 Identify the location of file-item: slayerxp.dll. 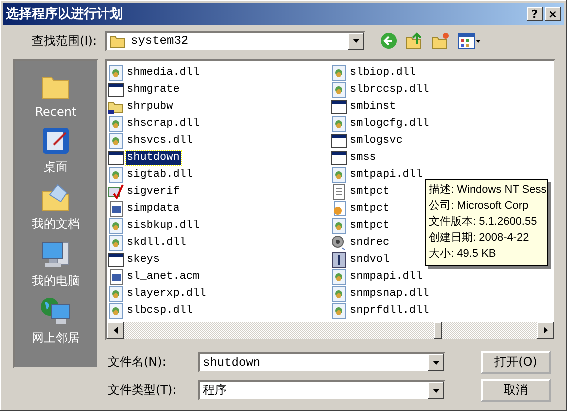
(167, 293).